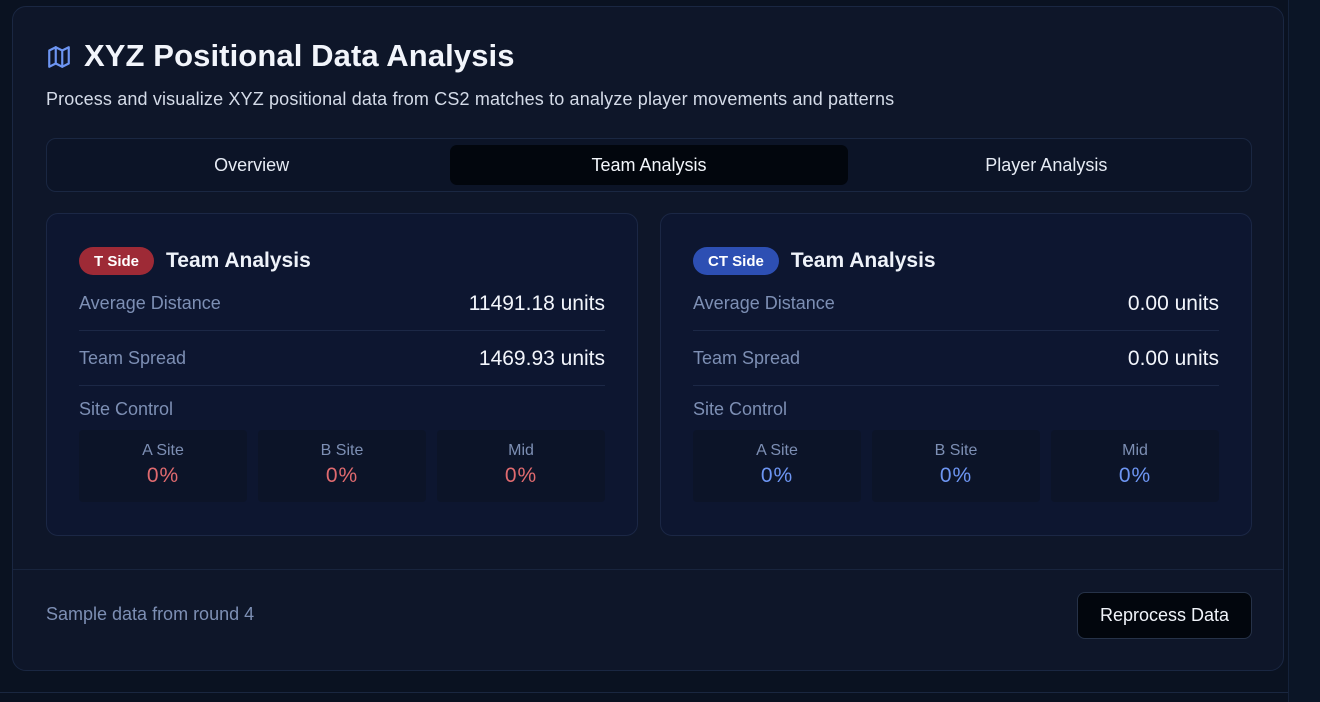  What do you see at coordinates (736, 261) in the screenshot?
I see `ct-side-badge: CT Side` at bounding box center [736, 261].